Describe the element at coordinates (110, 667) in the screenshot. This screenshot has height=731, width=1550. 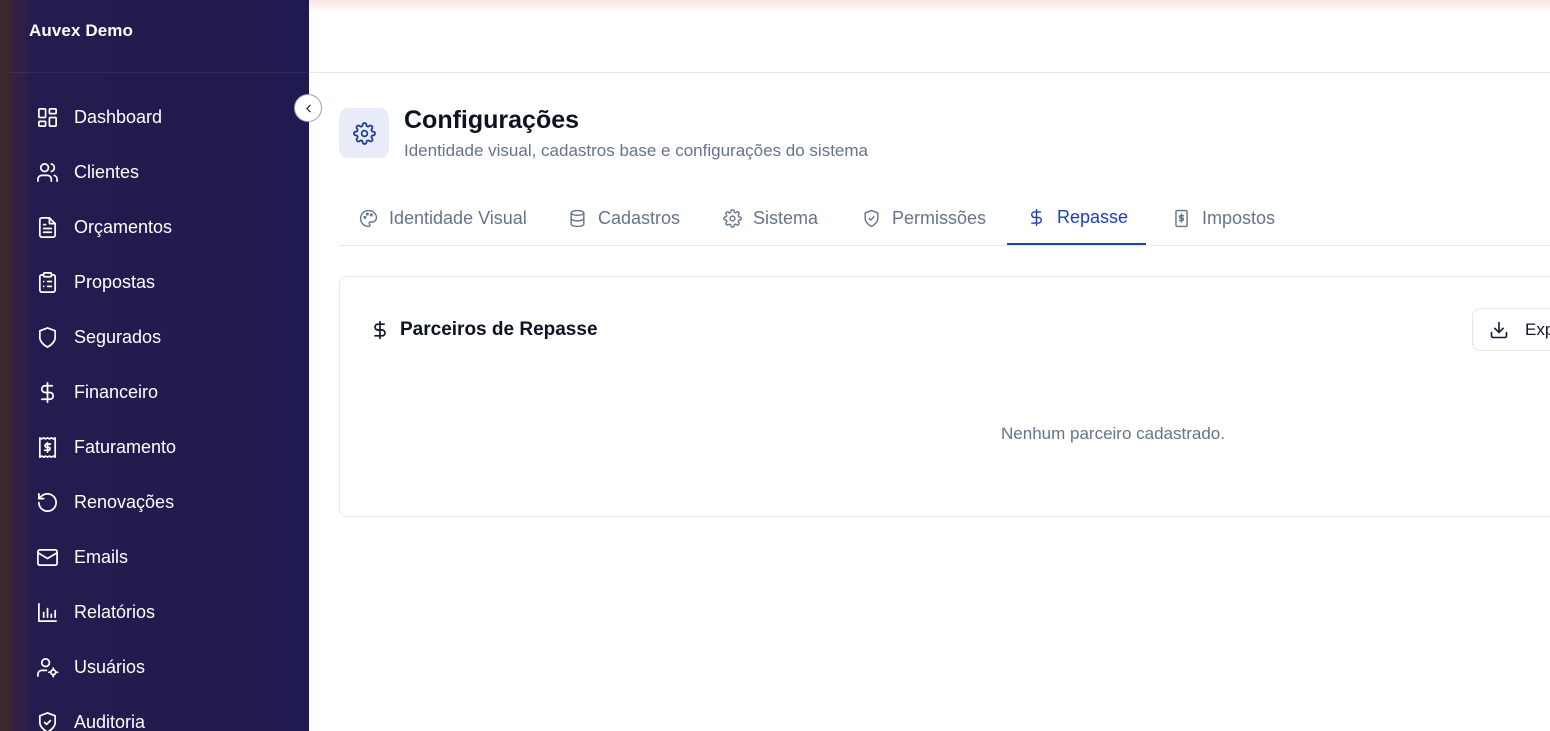
I see `sidebar-item-label: Usuários` at that location.